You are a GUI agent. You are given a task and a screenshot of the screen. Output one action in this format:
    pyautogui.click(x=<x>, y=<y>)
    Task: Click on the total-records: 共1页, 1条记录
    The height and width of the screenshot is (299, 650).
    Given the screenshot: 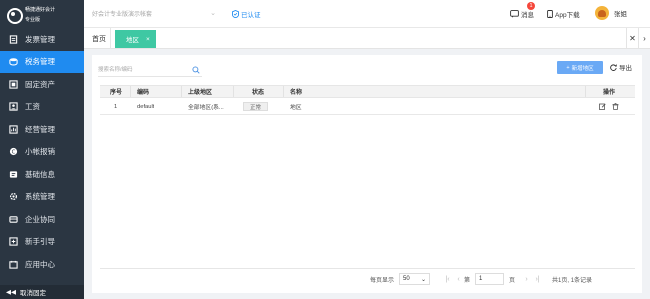 What is the action you would take?
    pyautogui.click(x=572, y=280)
    